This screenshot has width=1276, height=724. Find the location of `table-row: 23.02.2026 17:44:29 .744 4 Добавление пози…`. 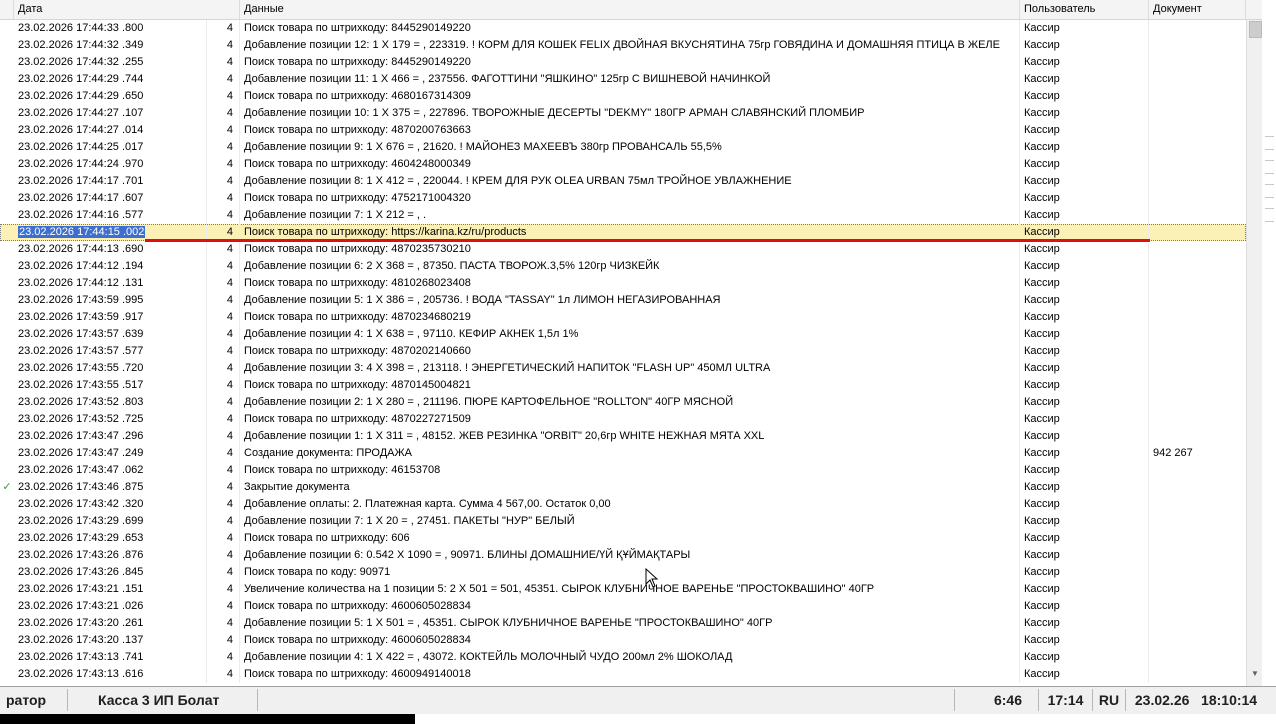

table-row: 23.02.2026 17:44:29 .744 4 Добавление пози… is located at coordinates (623, 79).